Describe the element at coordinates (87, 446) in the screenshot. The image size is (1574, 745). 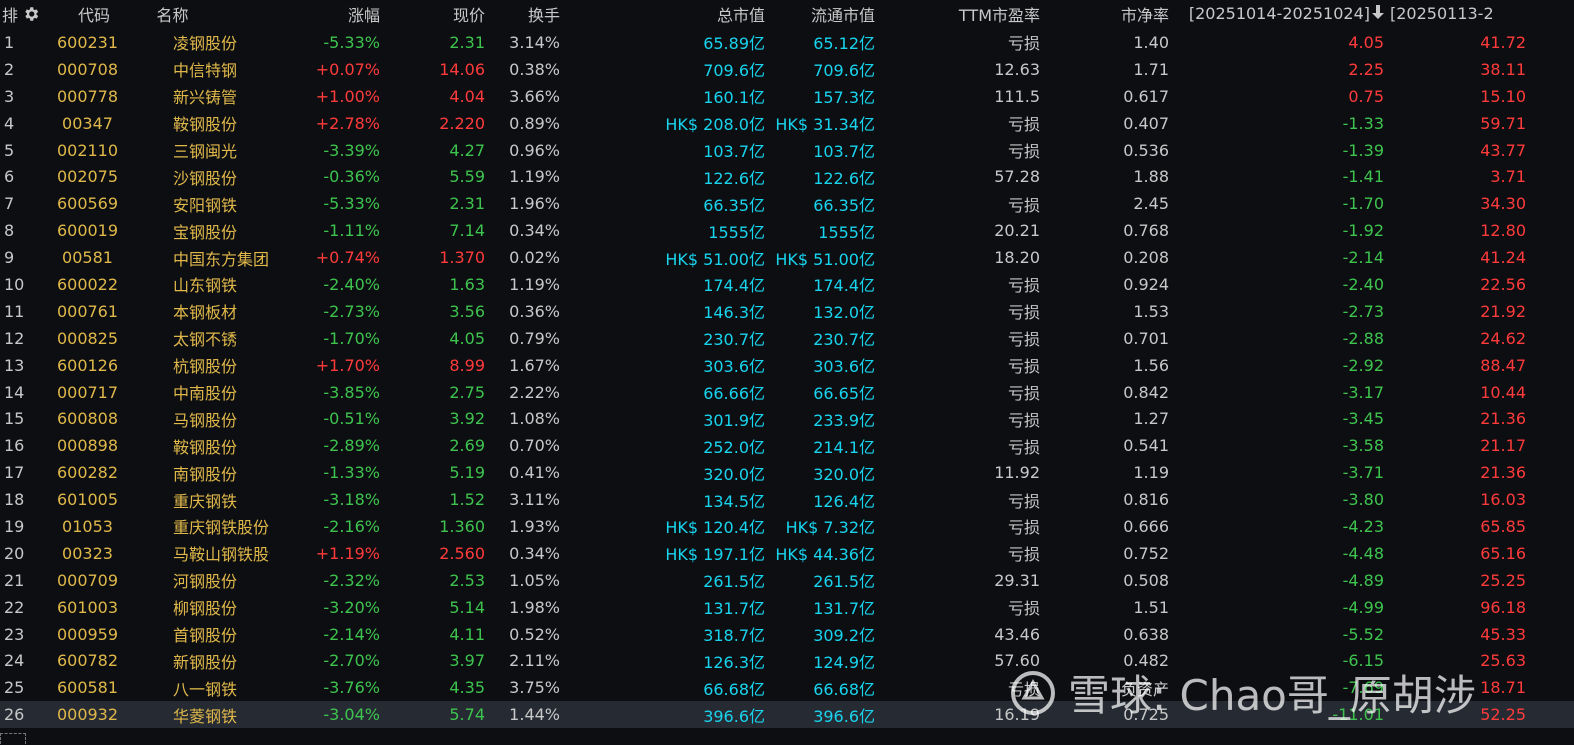
I see `stock-code: 000898` at that location.